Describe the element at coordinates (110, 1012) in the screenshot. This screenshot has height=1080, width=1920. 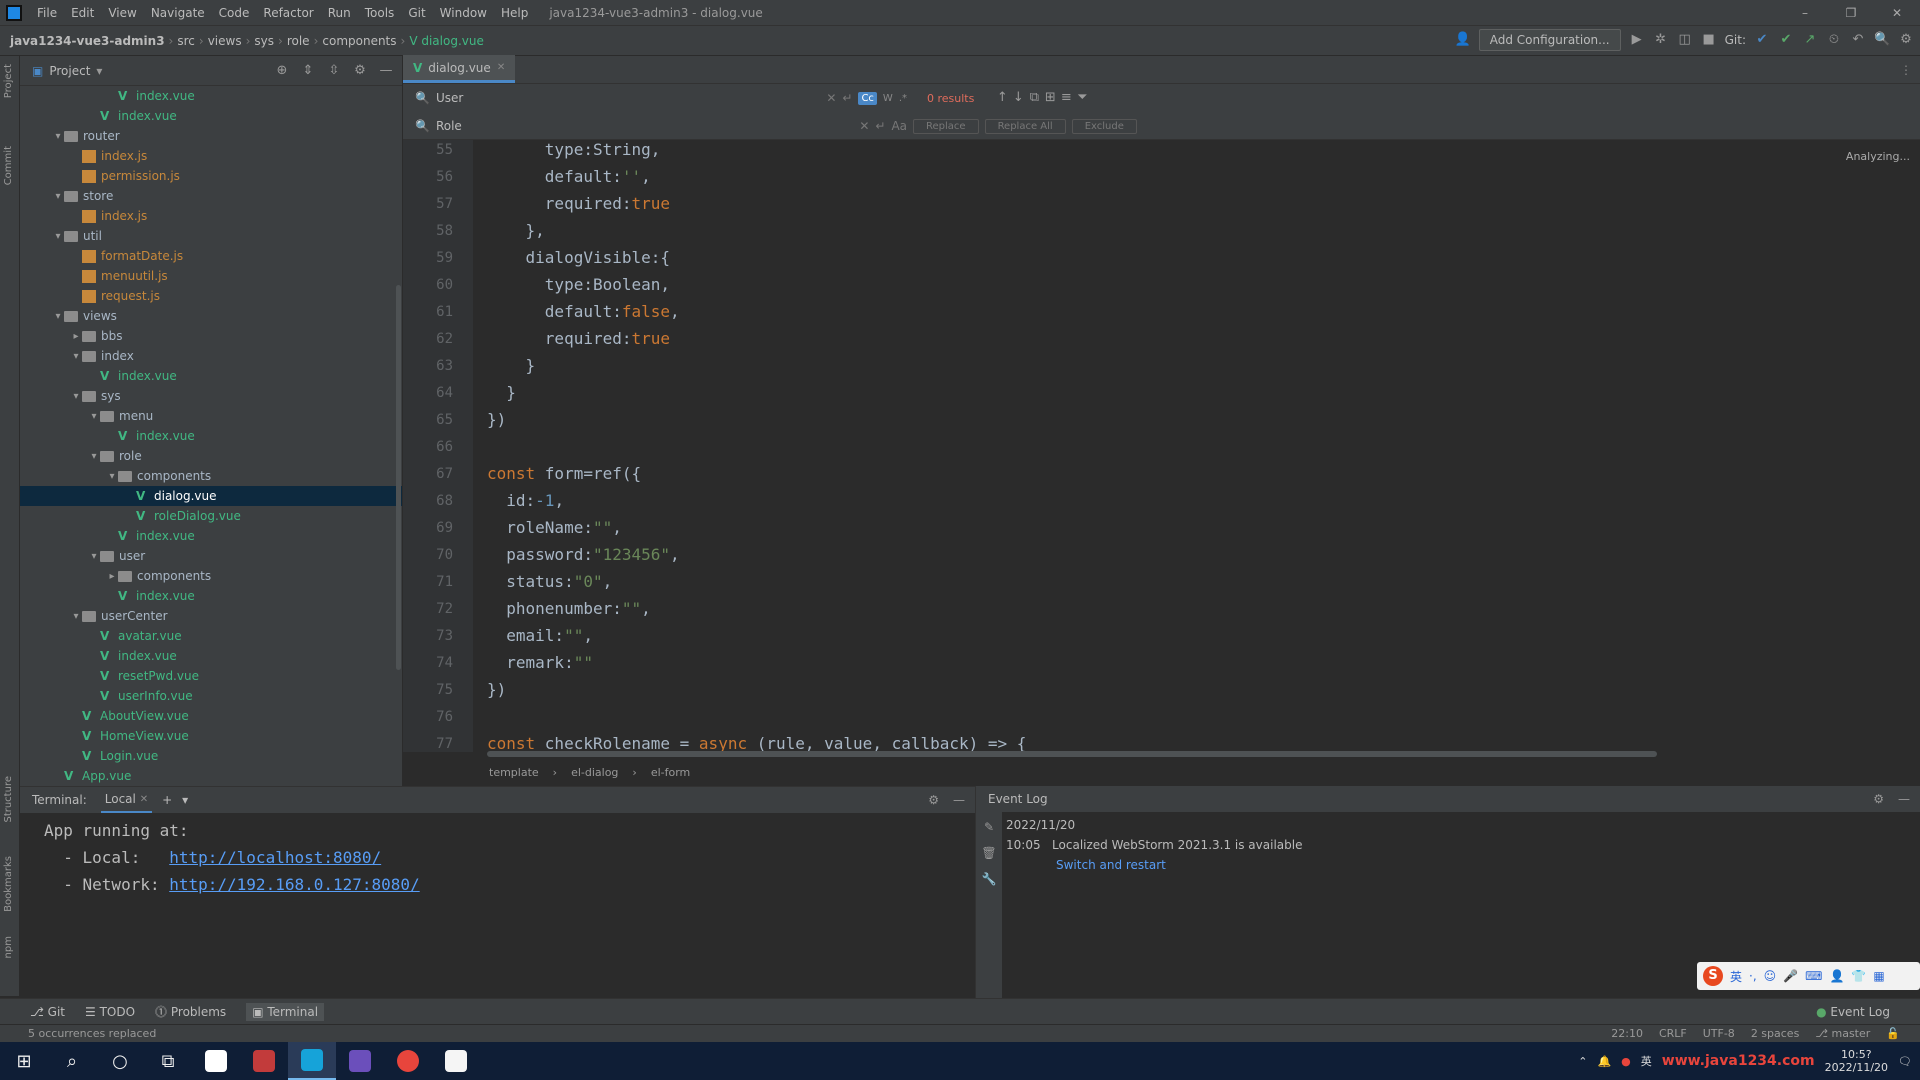
I see `todo-tool-button: ☰ TODO` at that location.